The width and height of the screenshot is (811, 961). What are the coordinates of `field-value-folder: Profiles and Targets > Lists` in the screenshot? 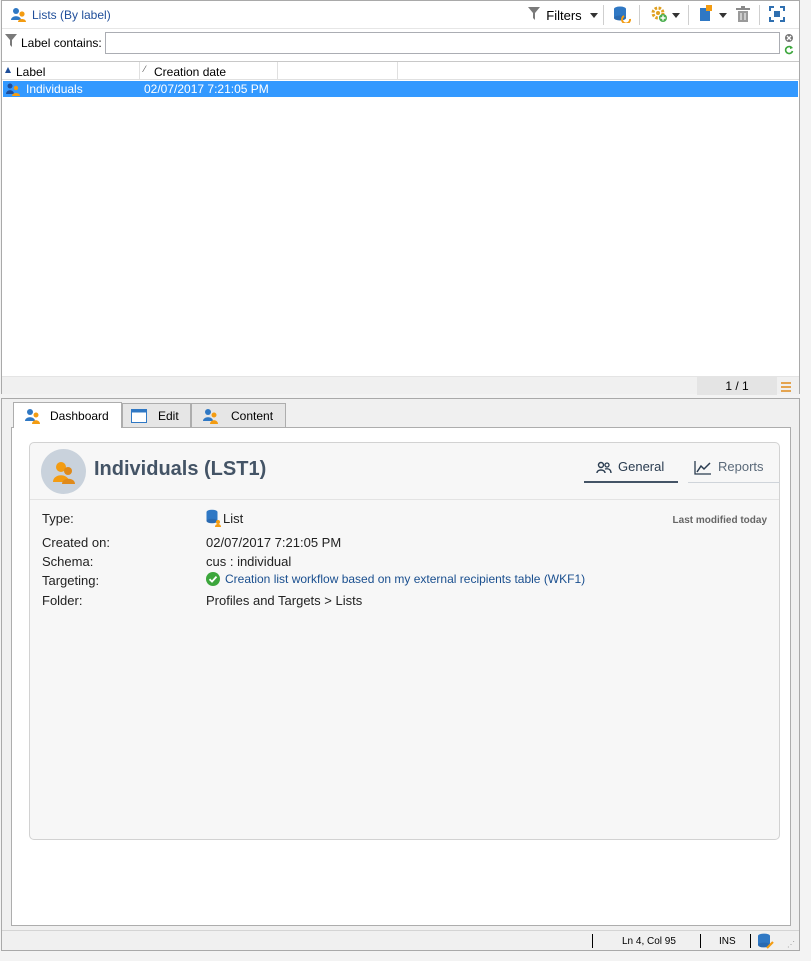 It's located at (284, 600).